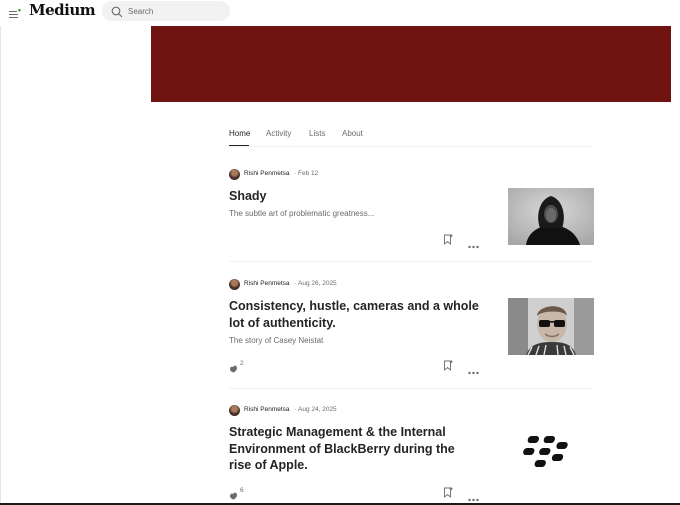  I want to click on active-tab-indicator, so click(239, 145).